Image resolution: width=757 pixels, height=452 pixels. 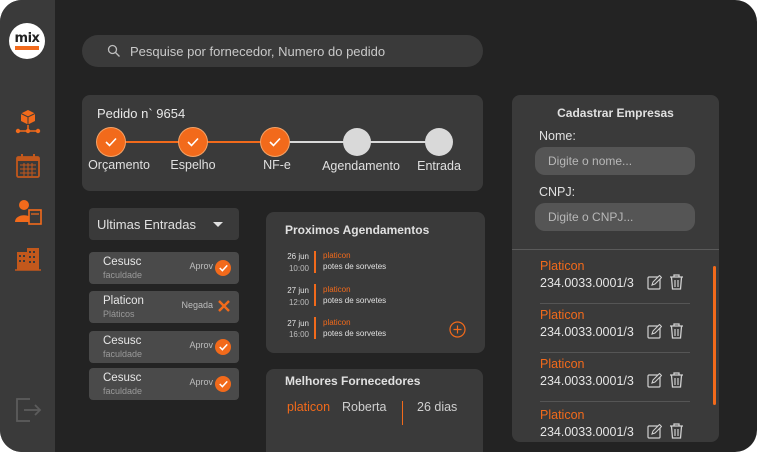 I want to click on schedule-date: 26 jun, so click(x=298, y=256).